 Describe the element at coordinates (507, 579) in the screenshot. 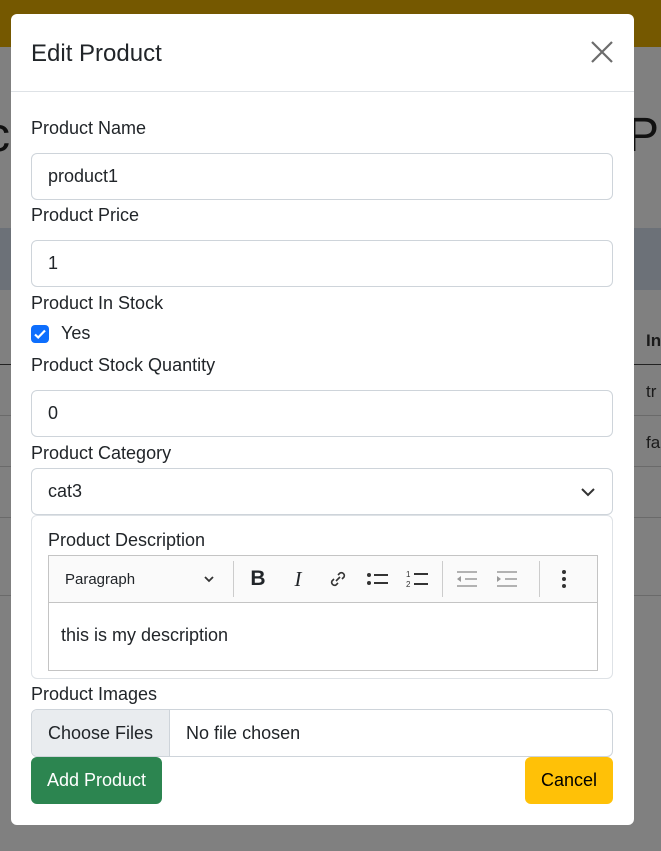

I see `indent-icon` at that location.